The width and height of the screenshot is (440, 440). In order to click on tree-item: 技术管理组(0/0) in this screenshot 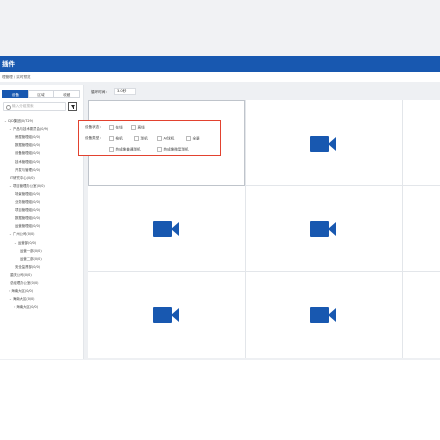, I will do `click(27, 162)`.